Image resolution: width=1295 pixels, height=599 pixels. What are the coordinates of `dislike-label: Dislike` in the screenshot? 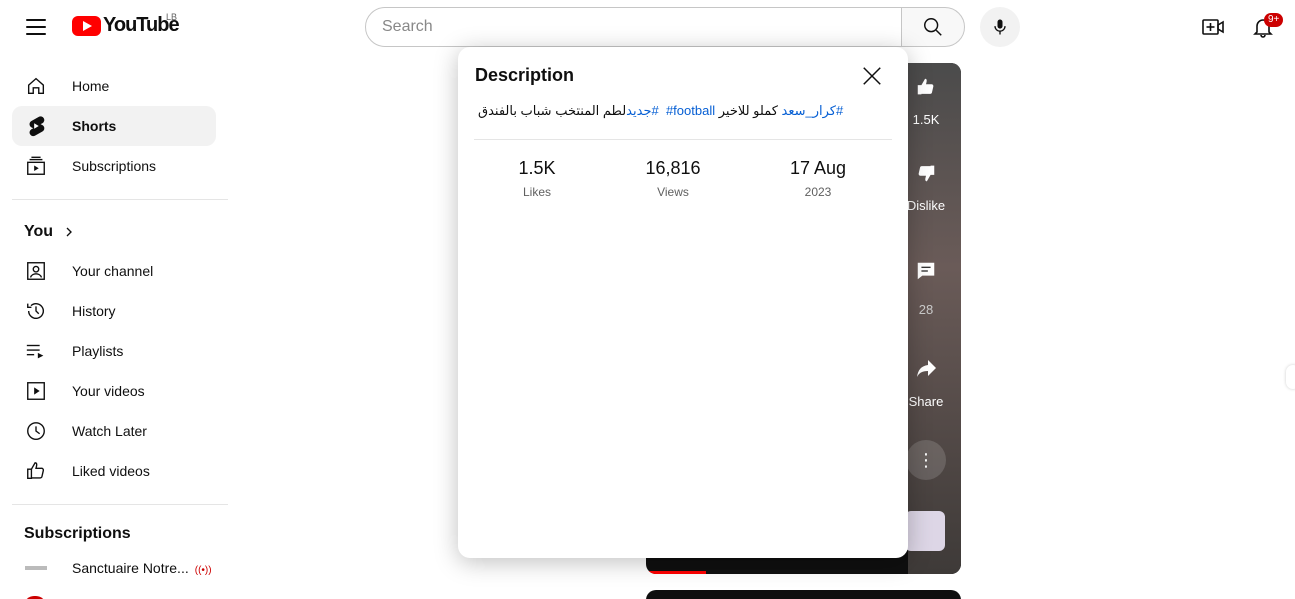 It's located at (926, 205).